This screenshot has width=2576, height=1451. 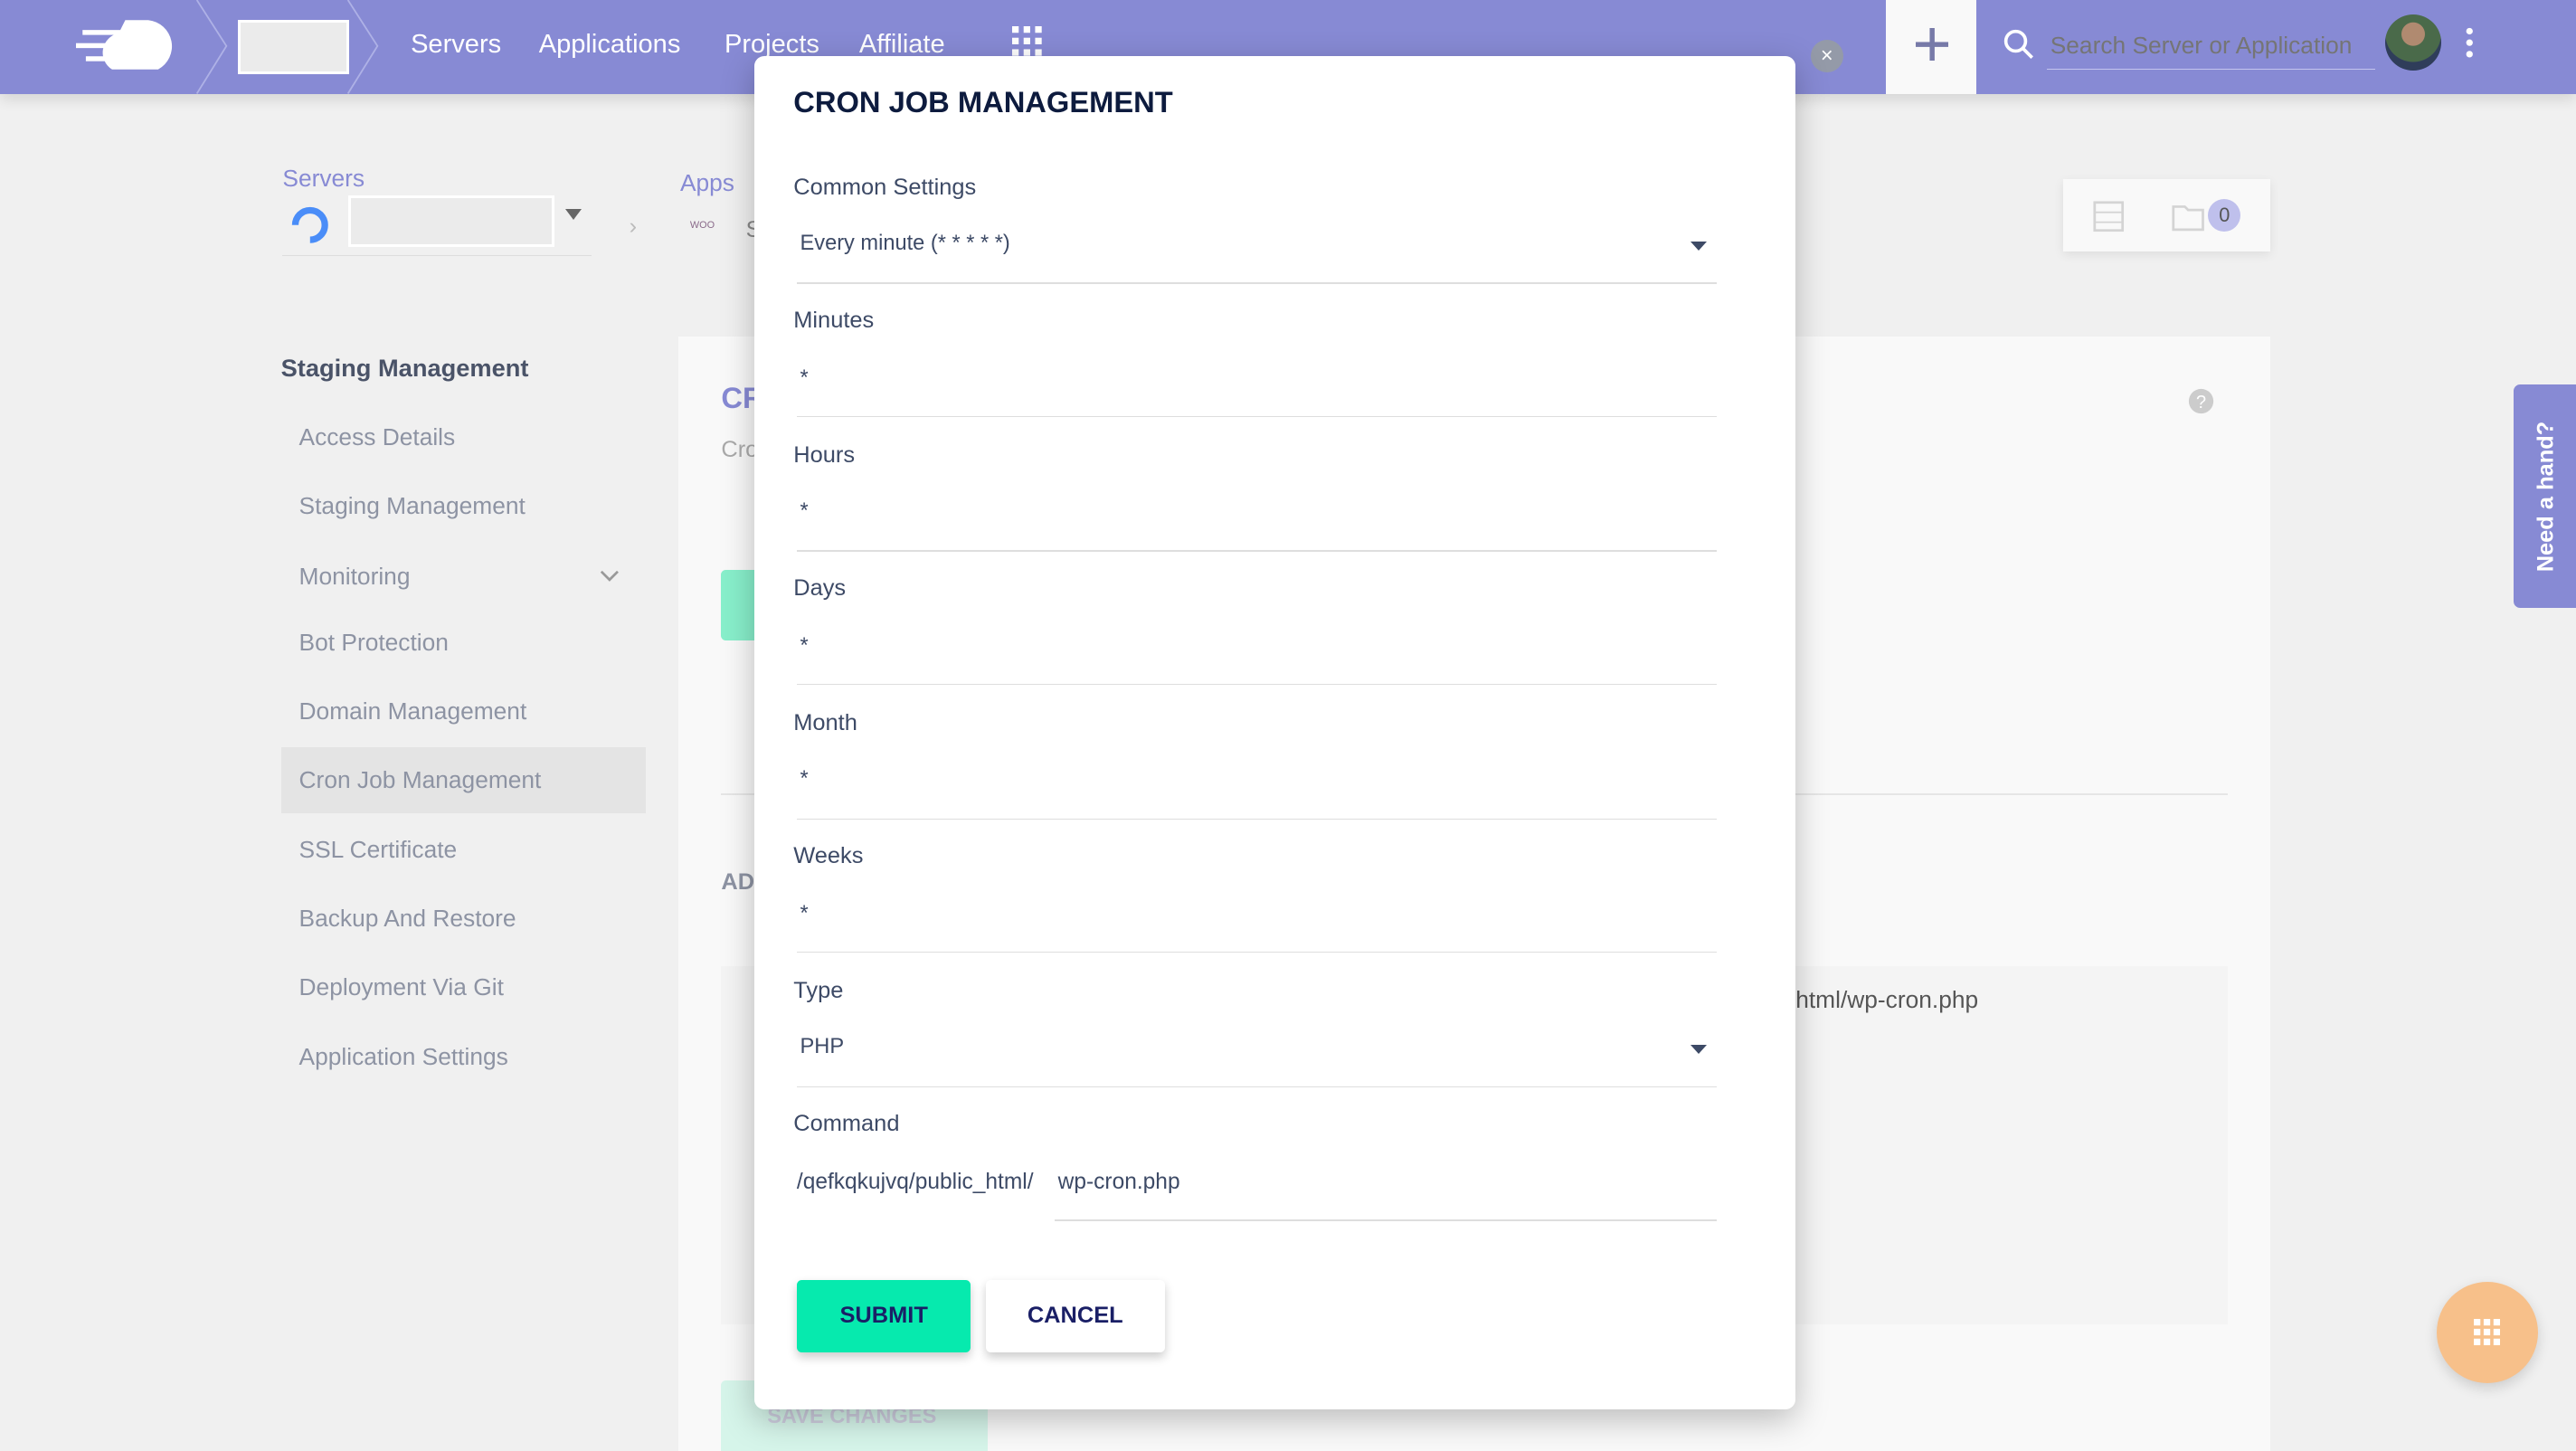 What do you see at coordinates (464, 711) in the screenshot?
I see `sidebar-item-domain-management: Domain Management` at bounding box center [464, 711].